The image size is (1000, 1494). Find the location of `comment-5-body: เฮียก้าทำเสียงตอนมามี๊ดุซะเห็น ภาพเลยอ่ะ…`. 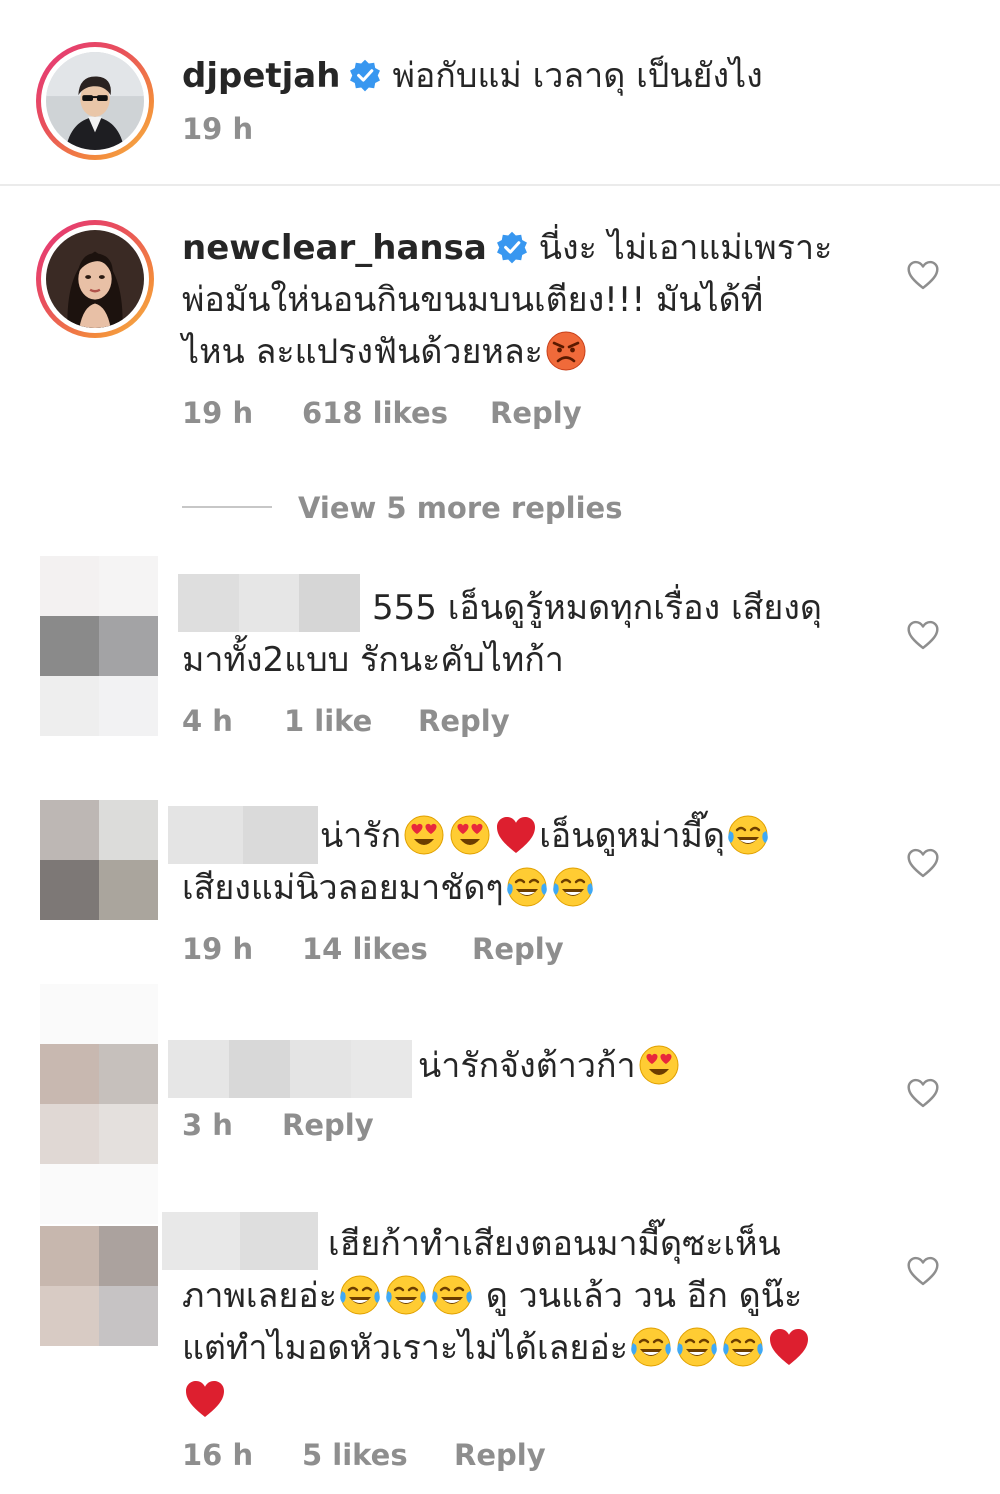

comment-5-body: เฮียก้าทำเสียงตอนมามี๊ดุซะเห็น ภาพเลยอ่ะ… is located at coordinates (527, 1322).